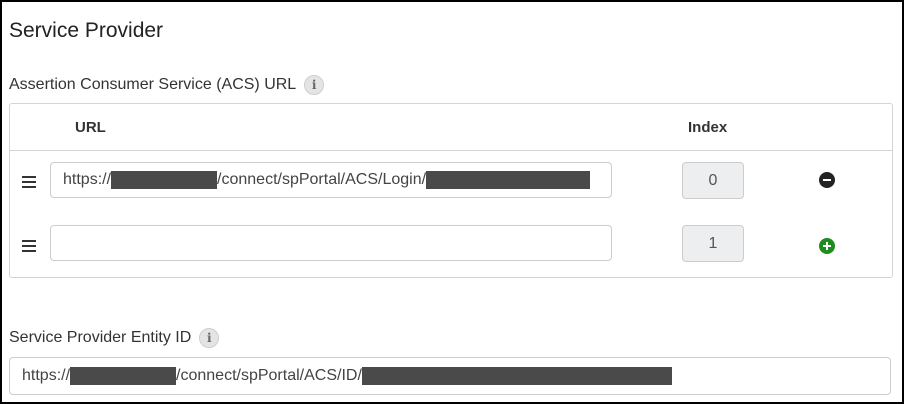 This screenshot has width=904, height=404. What do you see at coordinates (87, 179) in the screenshot?
I see `url-prefix: https://` at bounding box center [87, 179].